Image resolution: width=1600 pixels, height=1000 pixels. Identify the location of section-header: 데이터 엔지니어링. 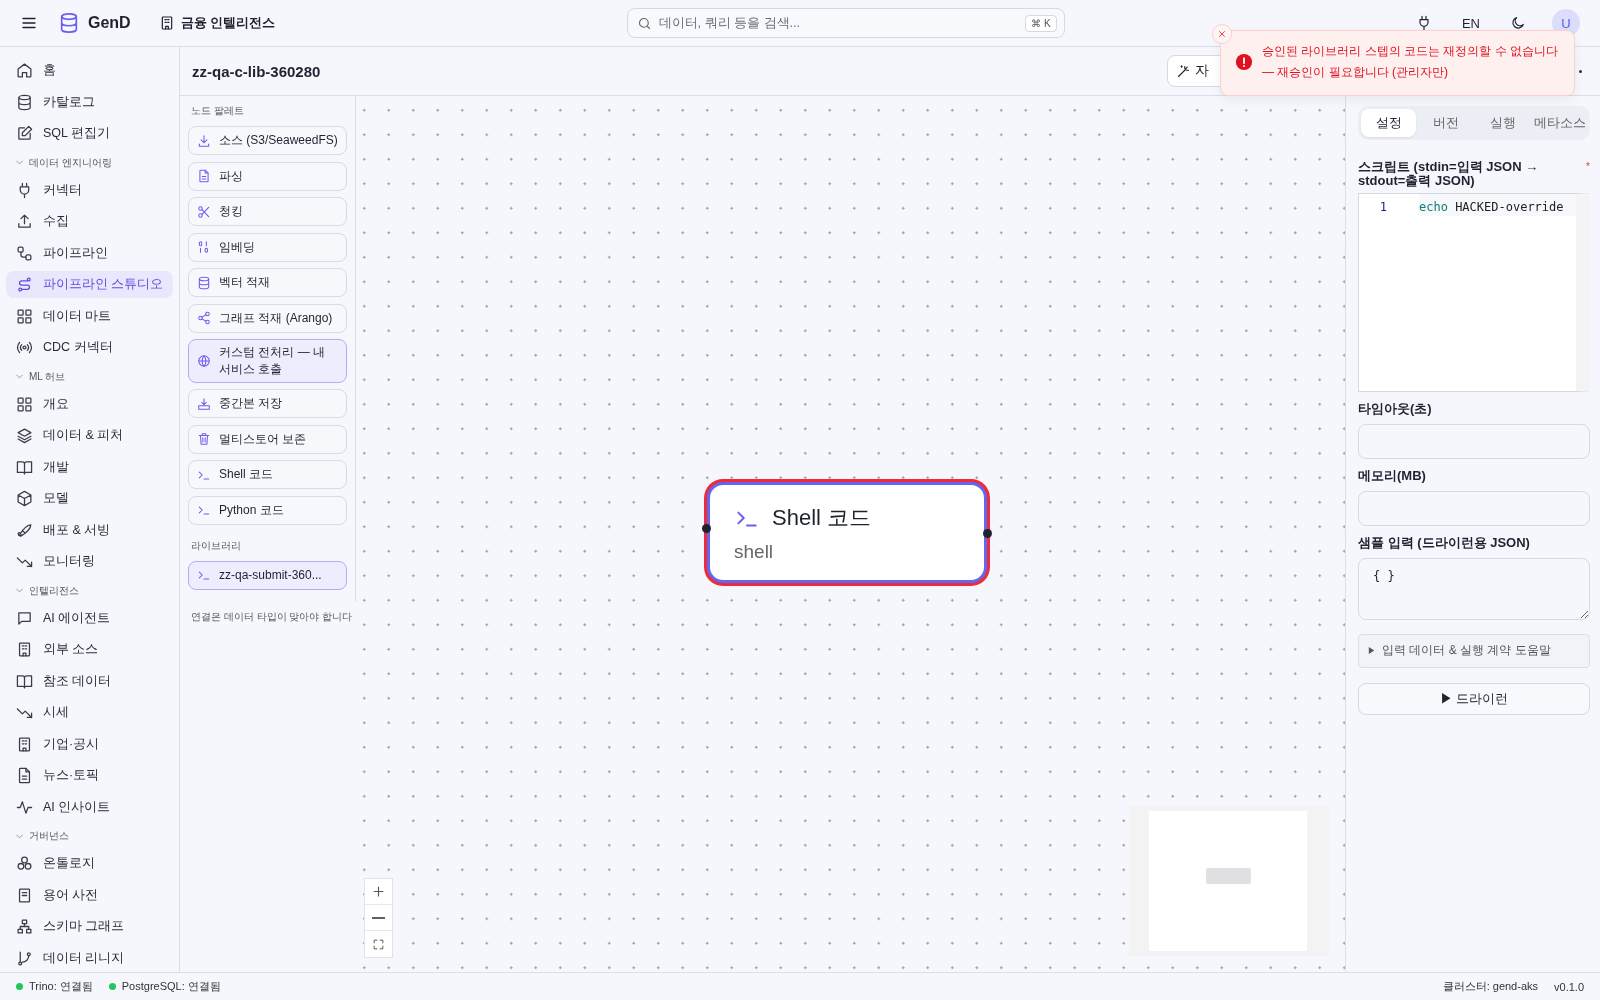
(63, 162).